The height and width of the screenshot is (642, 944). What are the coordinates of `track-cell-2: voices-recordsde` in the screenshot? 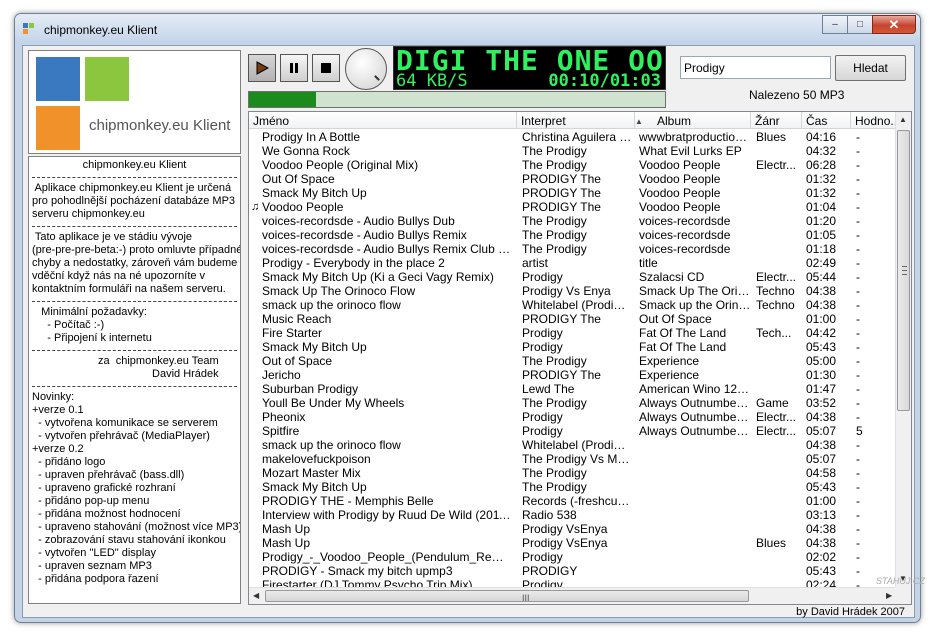 It's located at (685, 235).